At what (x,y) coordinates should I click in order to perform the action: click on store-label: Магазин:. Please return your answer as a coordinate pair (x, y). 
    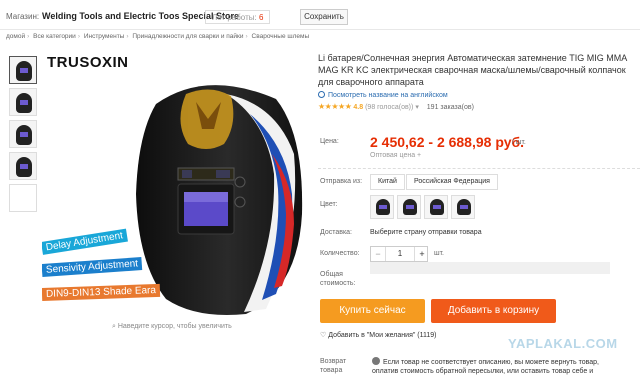
    Looking at the image, I should click on (23, 16).